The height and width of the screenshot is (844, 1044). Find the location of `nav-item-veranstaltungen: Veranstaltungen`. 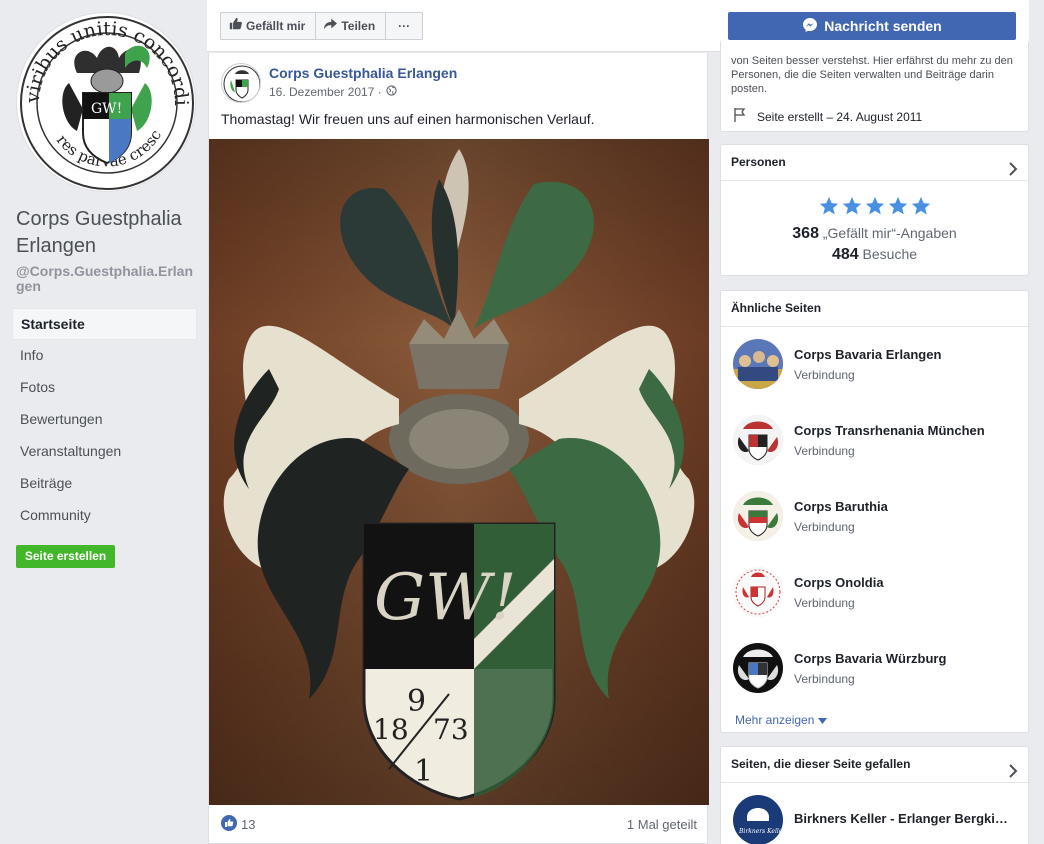

nav-item-veranstaltungen: Veranstaltungen is located at coordinates (104, 452).